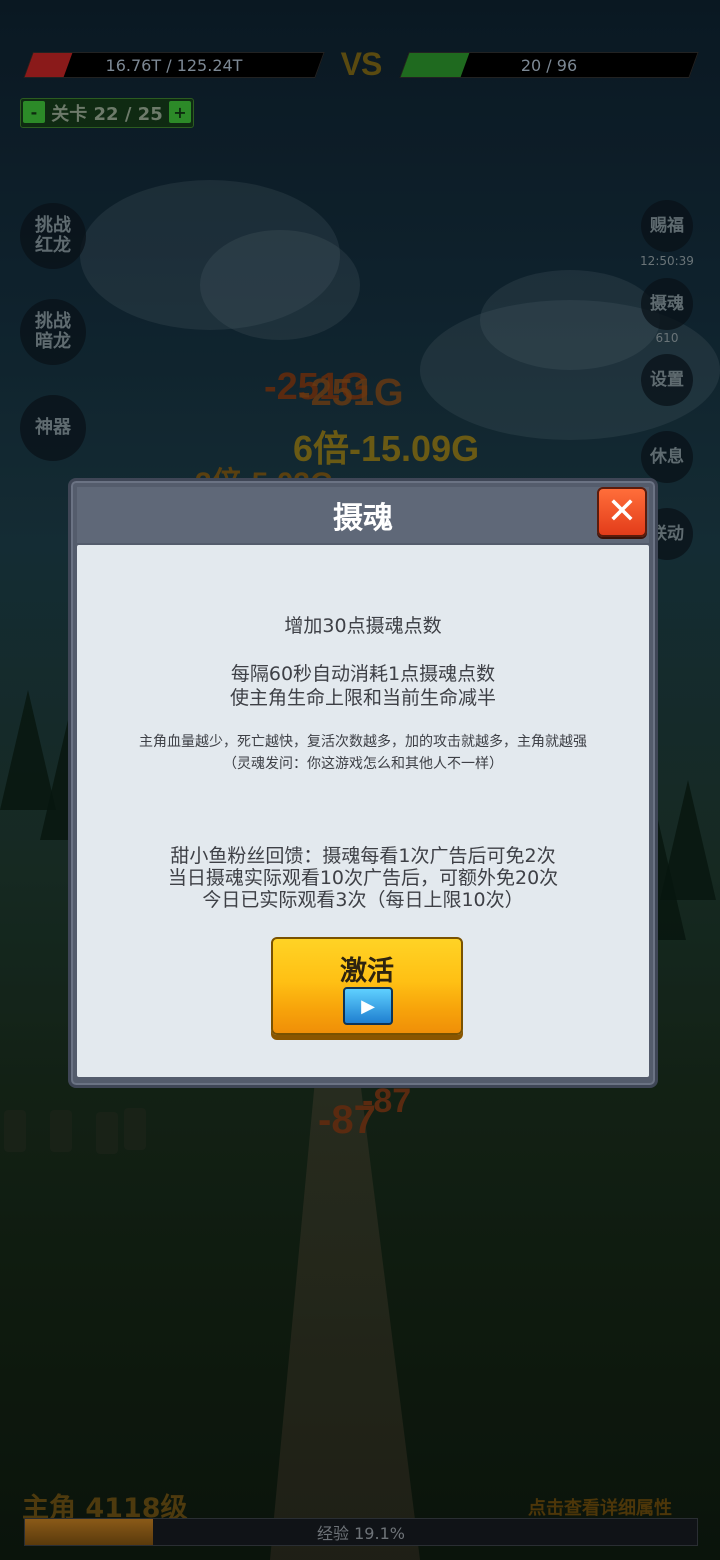 The width and height of the screenshot is (720, 1560). What do you see at coordinates (351, 393) in the screenshot?
I see `damage-number: -251G` at bounding box center [351, 393].